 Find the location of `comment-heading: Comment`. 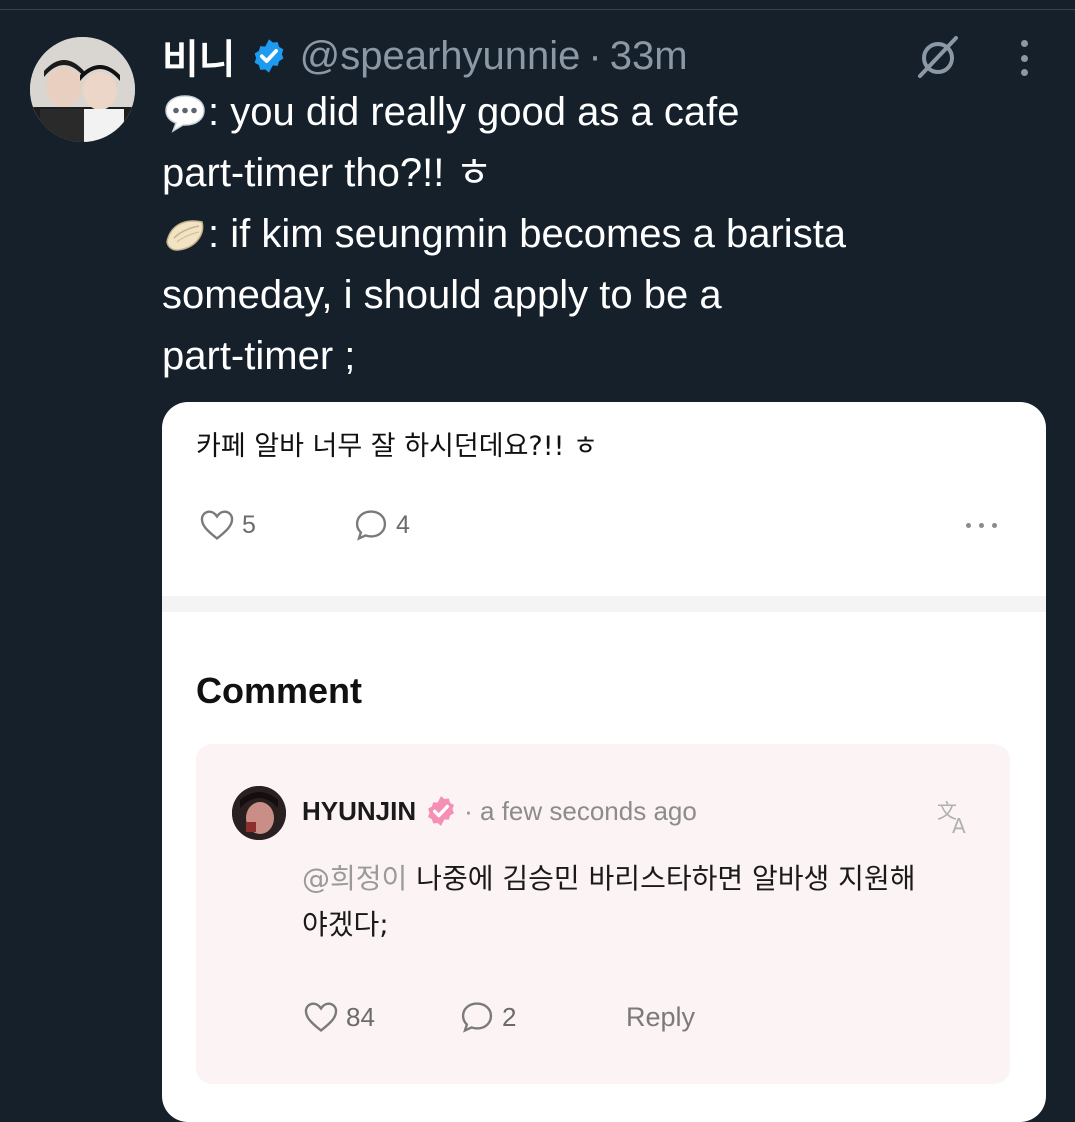

comment-heading: Comment is located at coordinates (279, 690).